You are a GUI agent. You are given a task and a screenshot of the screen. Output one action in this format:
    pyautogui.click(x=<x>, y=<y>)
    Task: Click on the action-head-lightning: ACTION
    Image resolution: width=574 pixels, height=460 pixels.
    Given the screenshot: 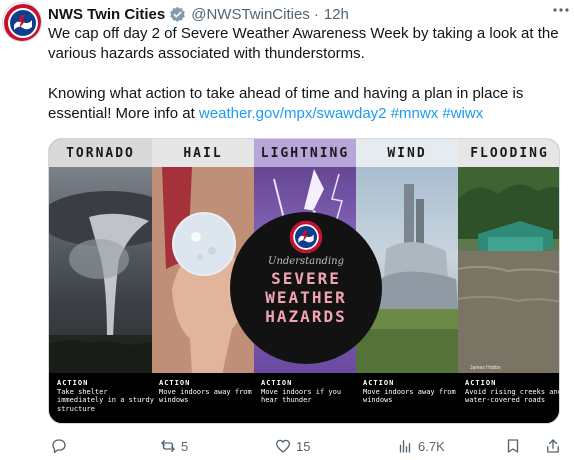 What is the action you would take?
    pyautogui.click(x=277, y=383)
    